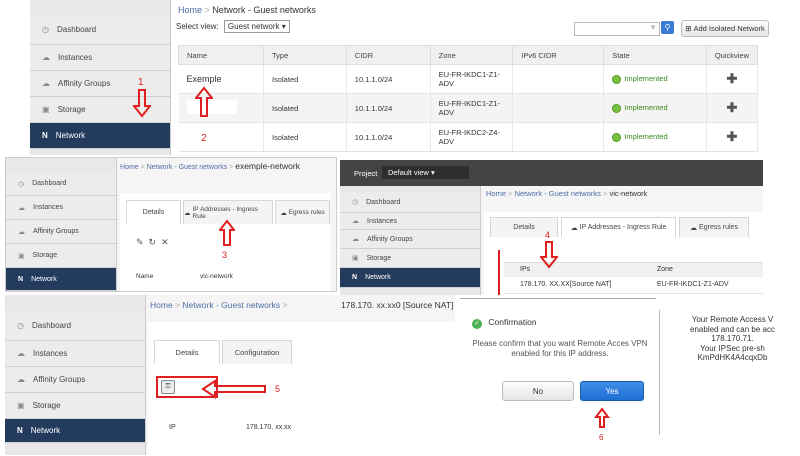  I want to click on no-button: No, so click(538, 391).